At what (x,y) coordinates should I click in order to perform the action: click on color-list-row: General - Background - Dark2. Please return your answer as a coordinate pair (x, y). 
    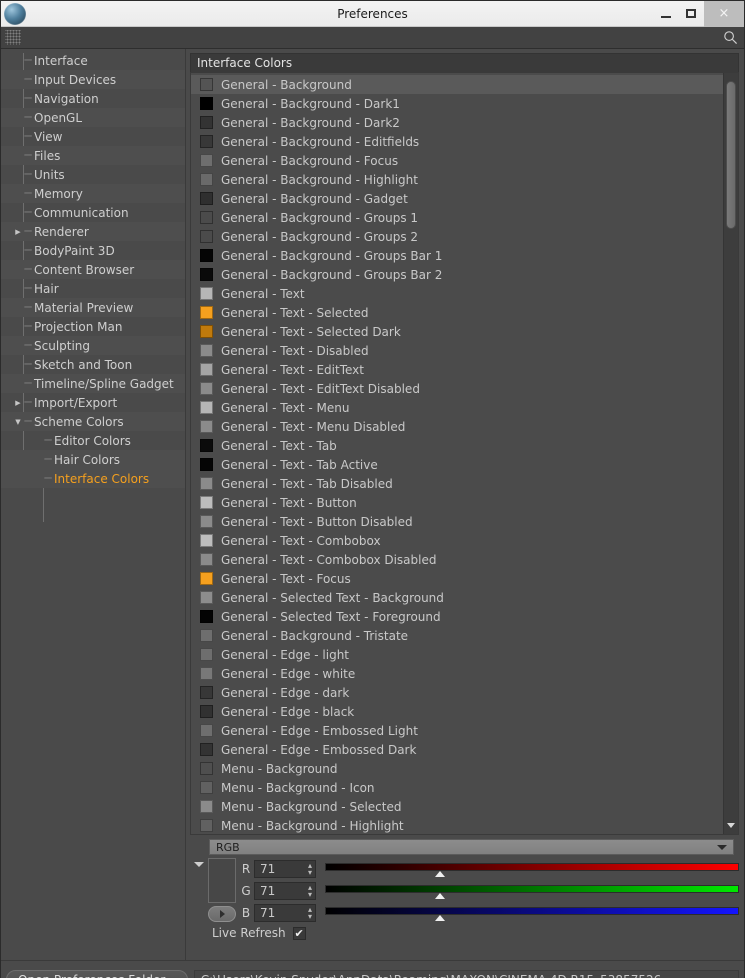
    Looking at the image, I should click on (457, 122).